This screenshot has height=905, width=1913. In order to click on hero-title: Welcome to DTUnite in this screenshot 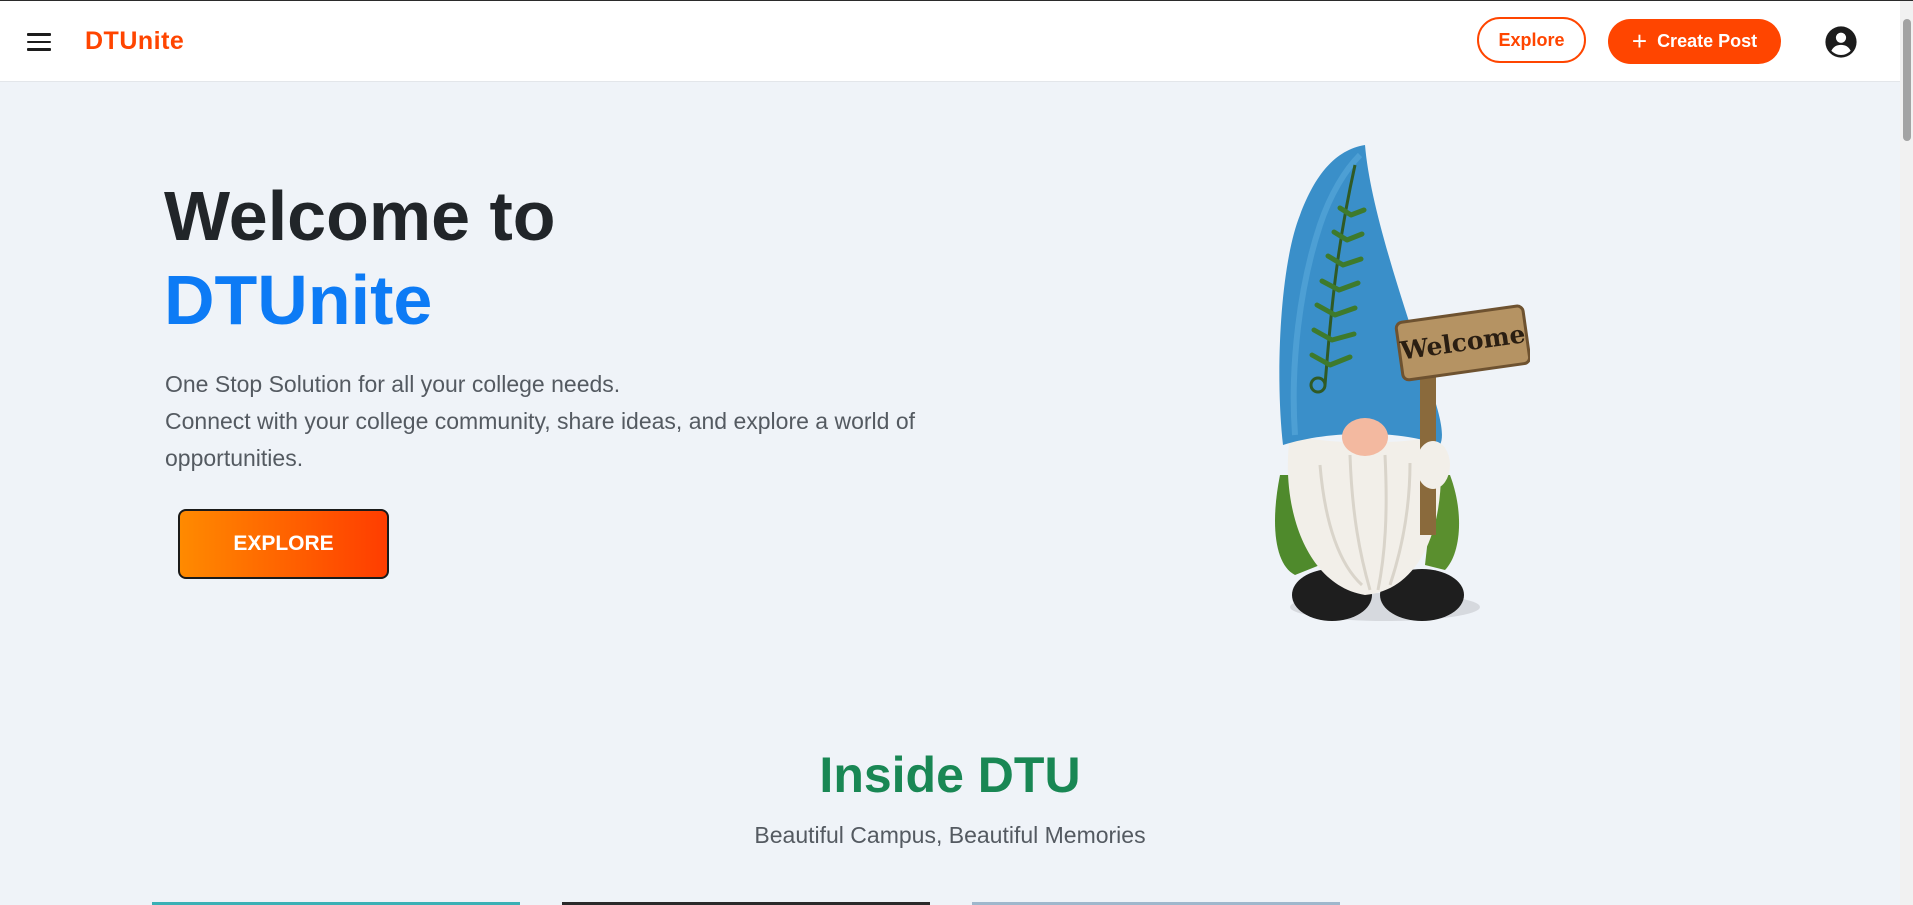, I will do `click(360, 258)`.